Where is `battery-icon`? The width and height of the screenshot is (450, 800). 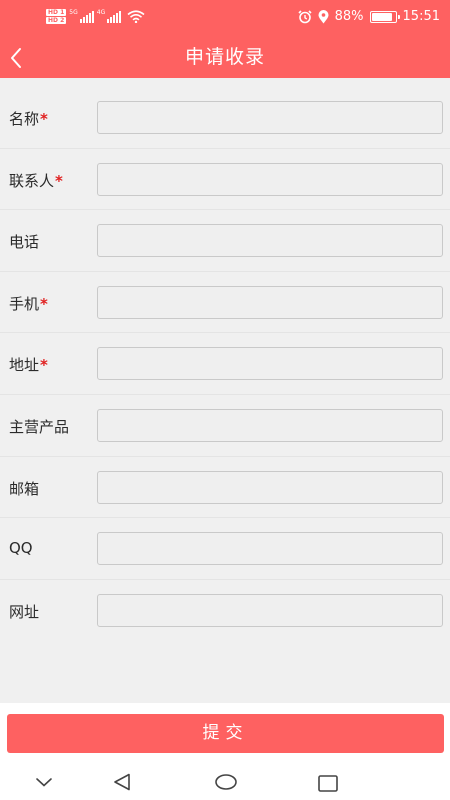
battery-icon is located at coordinates (384, 16).